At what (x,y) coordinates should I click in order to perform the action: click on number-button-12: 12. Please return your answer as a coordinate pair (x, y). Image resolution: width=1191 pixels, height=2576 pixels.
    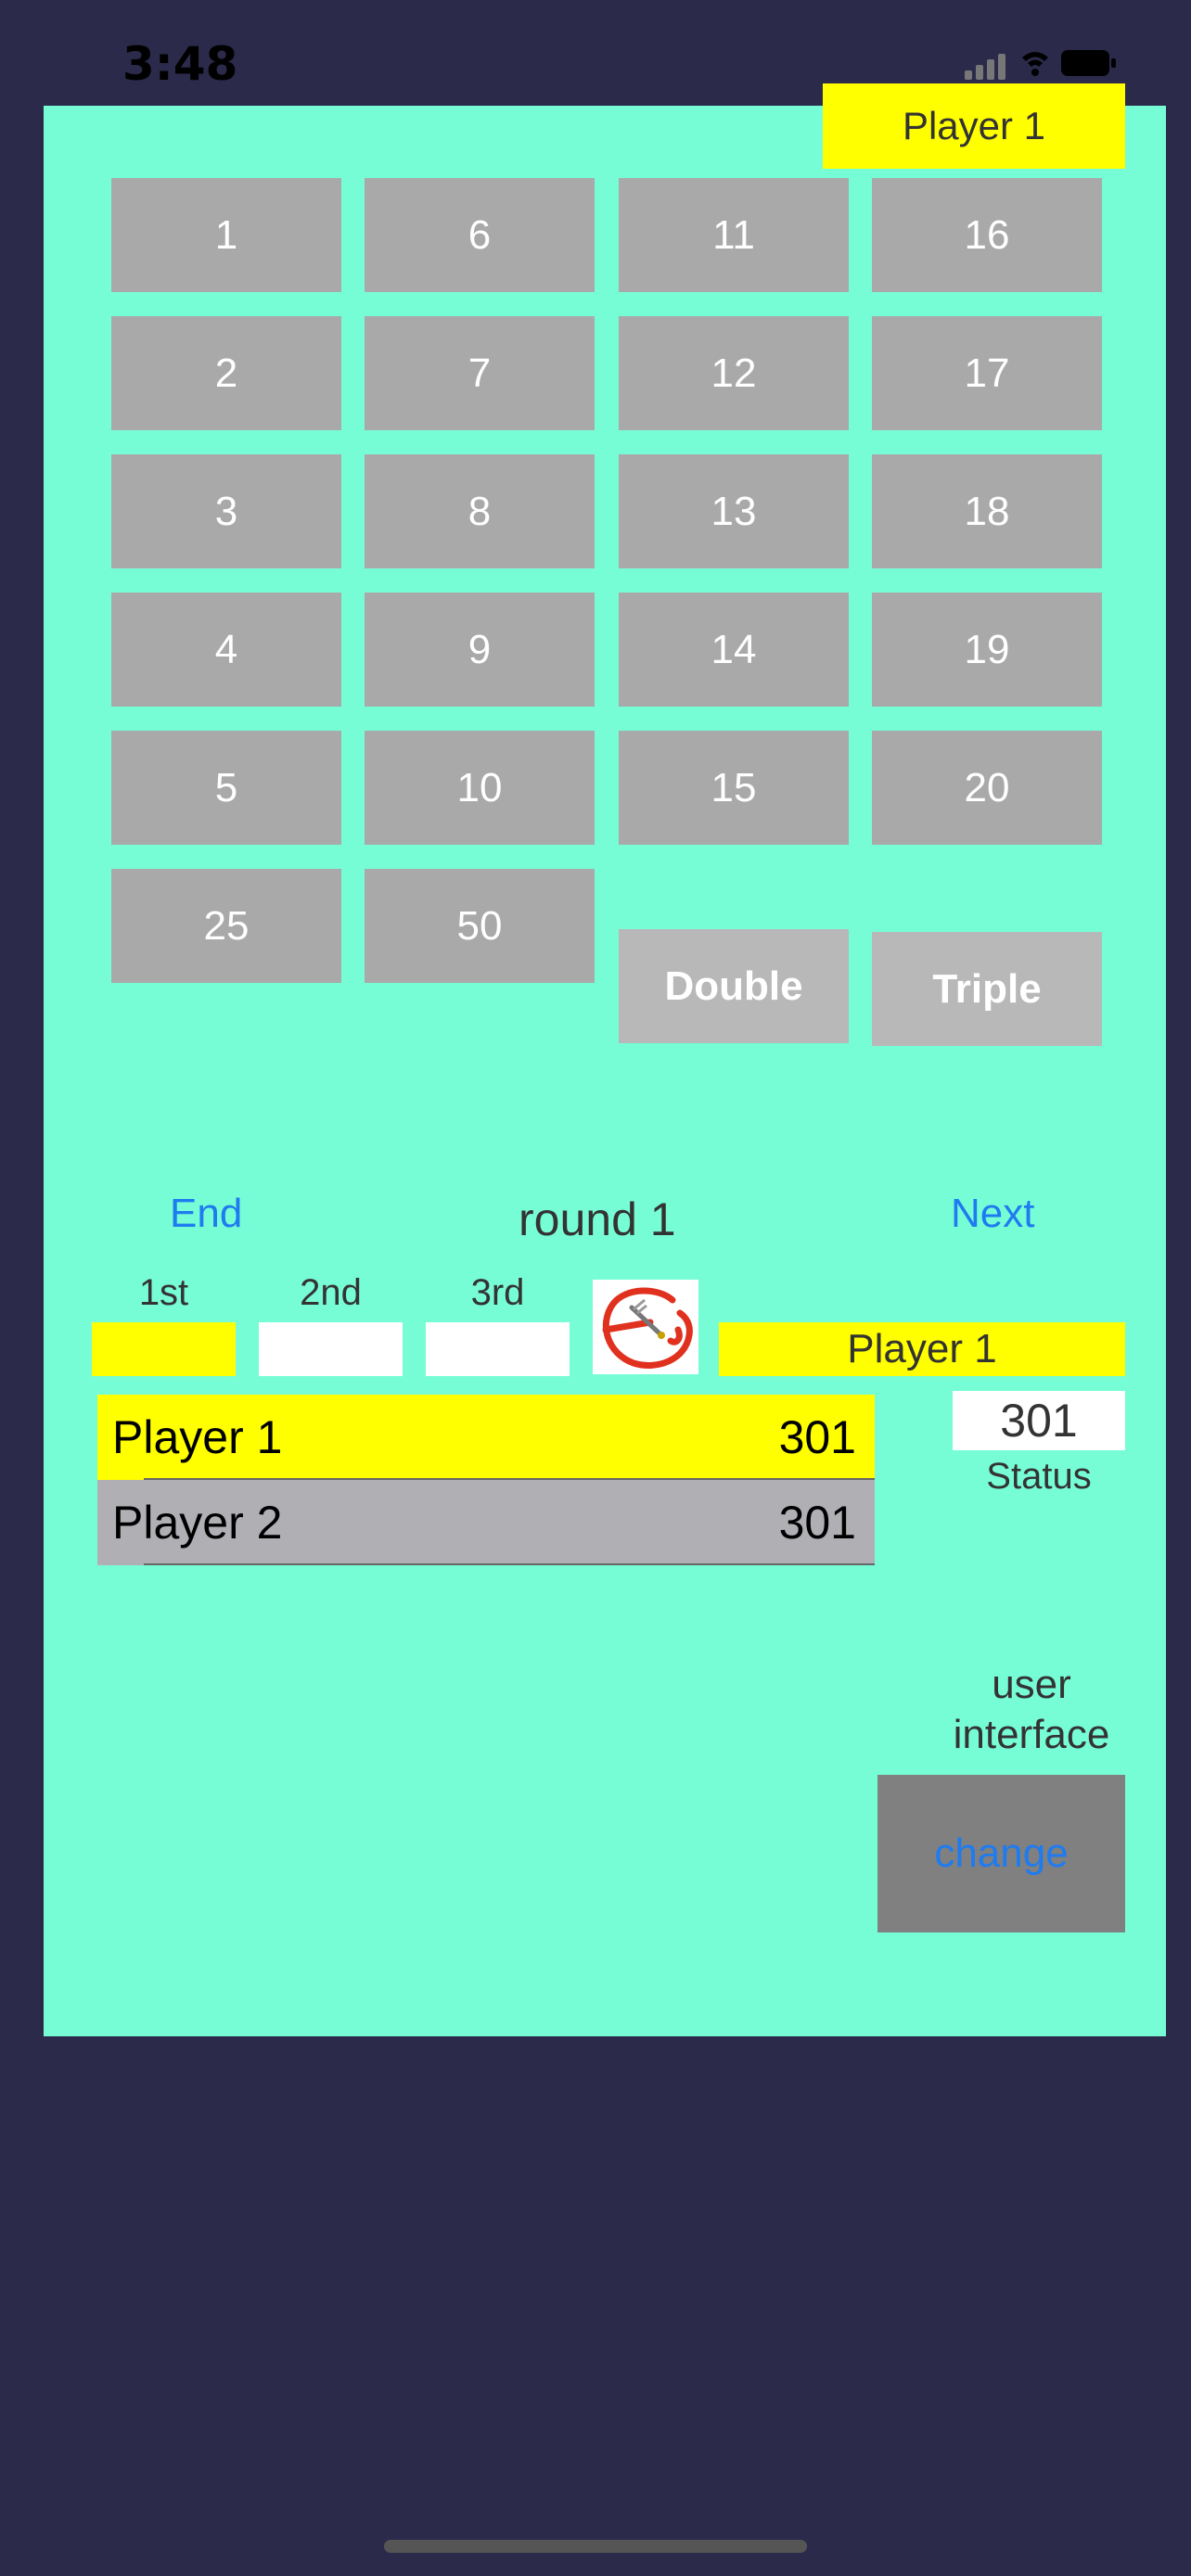
    Looking at the image, I should click on (734, 373).